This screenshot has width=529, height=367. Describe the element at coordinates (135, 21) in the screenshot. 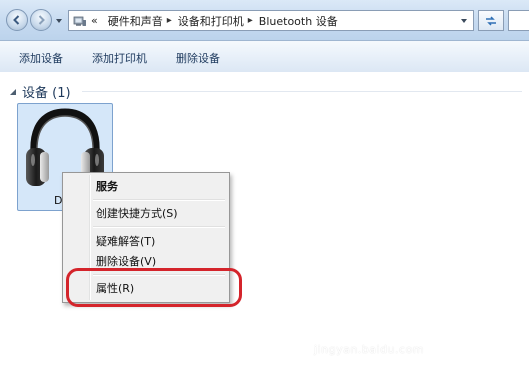

I see `breadcrumb-hardware-sound: 硬件和声音` at that location.